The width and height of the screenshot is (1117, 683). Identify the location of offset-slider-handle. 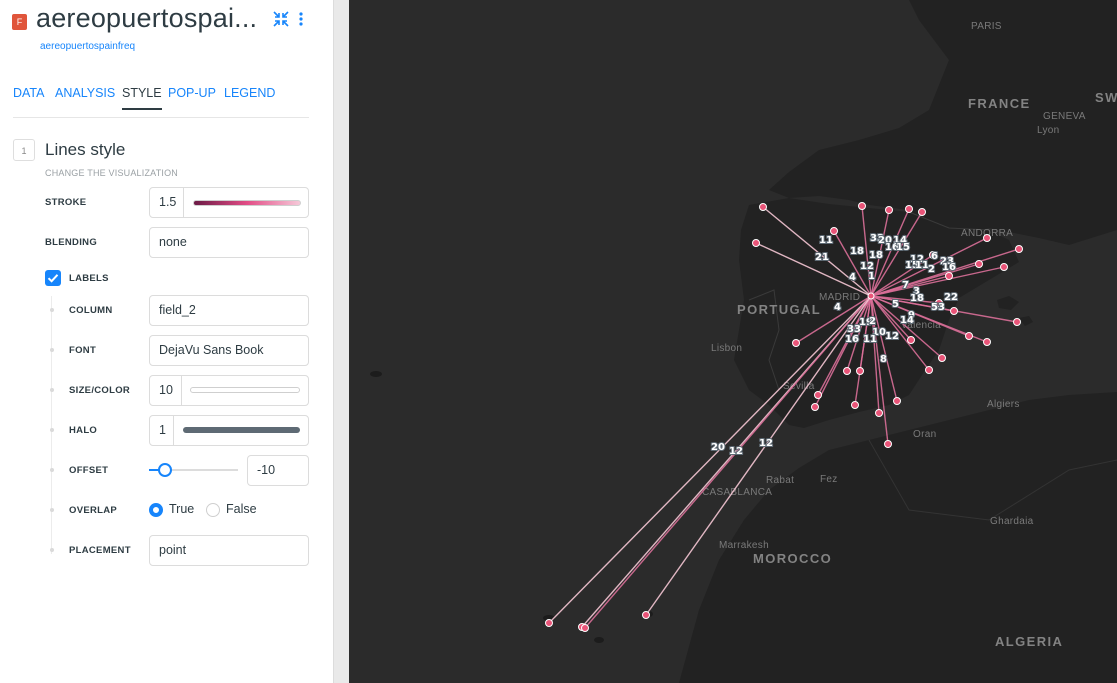
(165, 470).